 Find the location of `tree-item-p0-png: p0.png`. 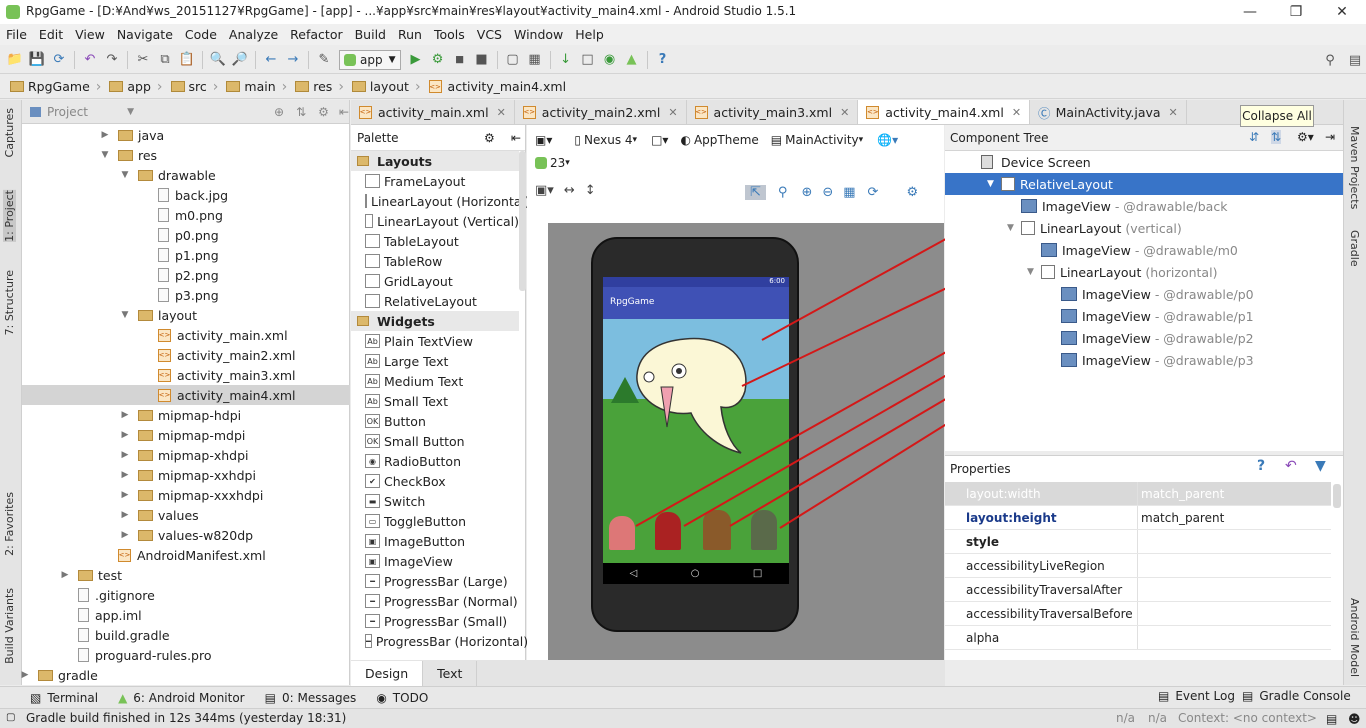

tree-item-p0-png: p0.png is located at coordinates (179, 235).